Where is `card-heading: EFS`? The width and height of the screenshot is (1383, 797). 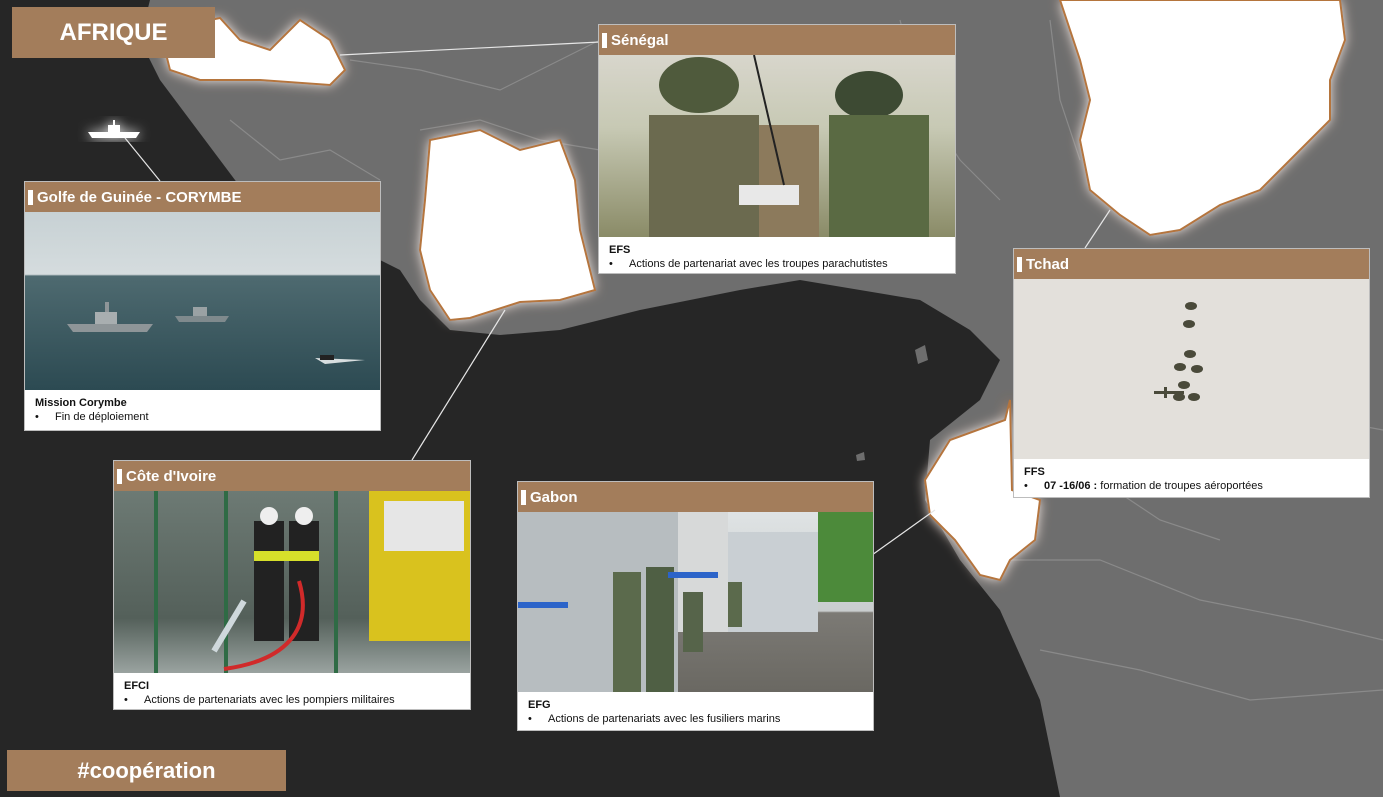 card-heading: EFS is located at coordinates (620, 250).